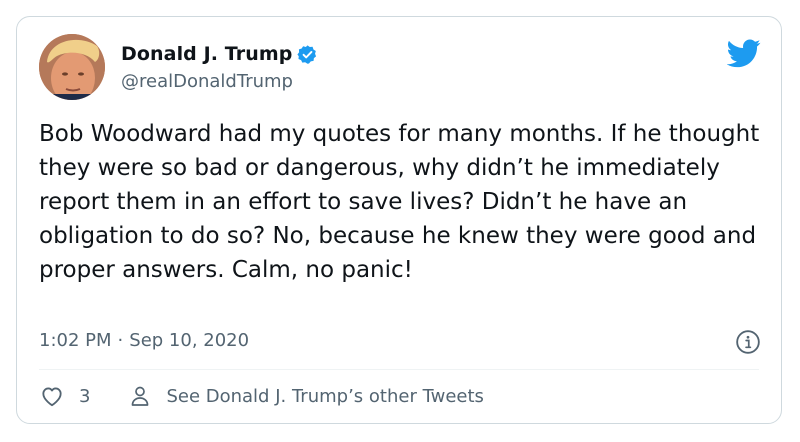  I want to click on display-name: Donald J. Trump, so click(206, 54).